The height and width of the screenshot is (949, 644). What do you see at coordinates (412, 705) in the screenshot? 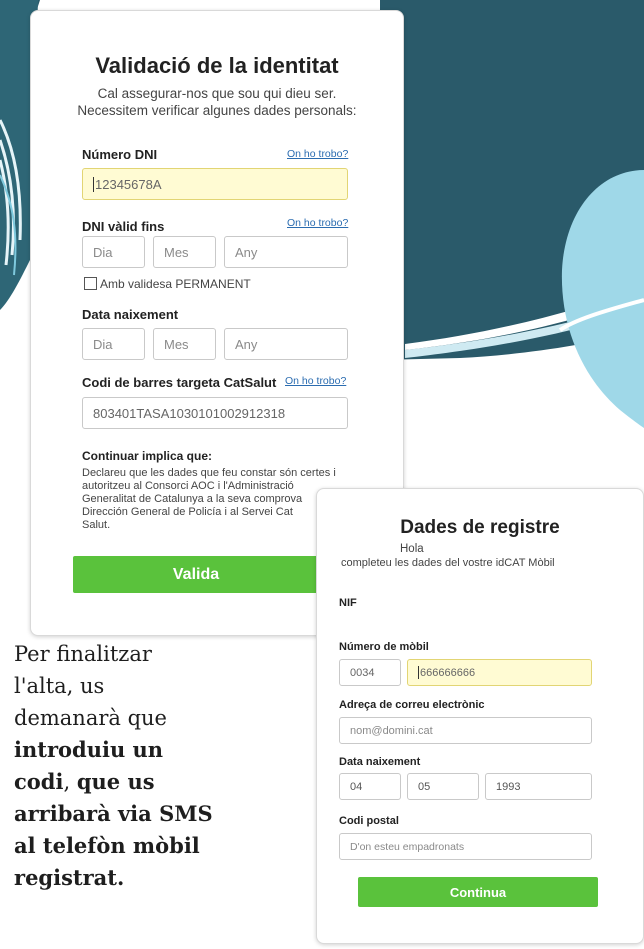
I see `email-label: Adreça de correu electrònic` at bounding box center [412, 705].